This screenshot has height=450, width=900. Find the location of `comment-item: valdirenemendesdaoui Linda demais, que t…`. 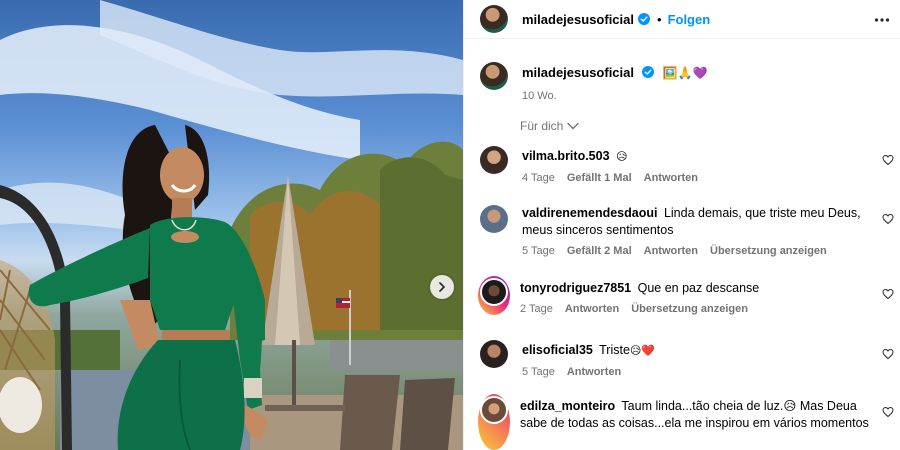

comment-item: valdirenemendesdaoui Linda demais, que t… is located at coordinates (690, 231).